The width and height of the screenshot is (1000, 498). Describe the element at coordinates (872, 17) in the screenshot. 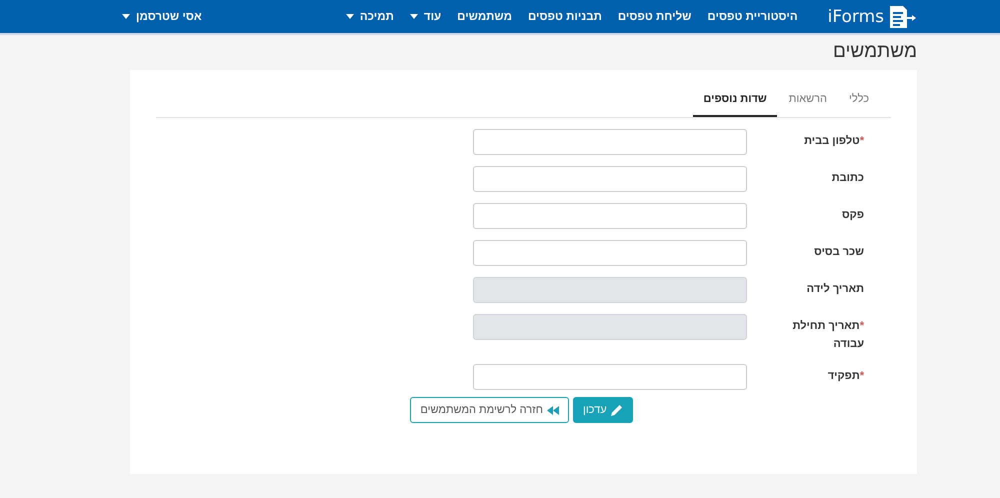

I see `brand-logo: iForms` at that location.